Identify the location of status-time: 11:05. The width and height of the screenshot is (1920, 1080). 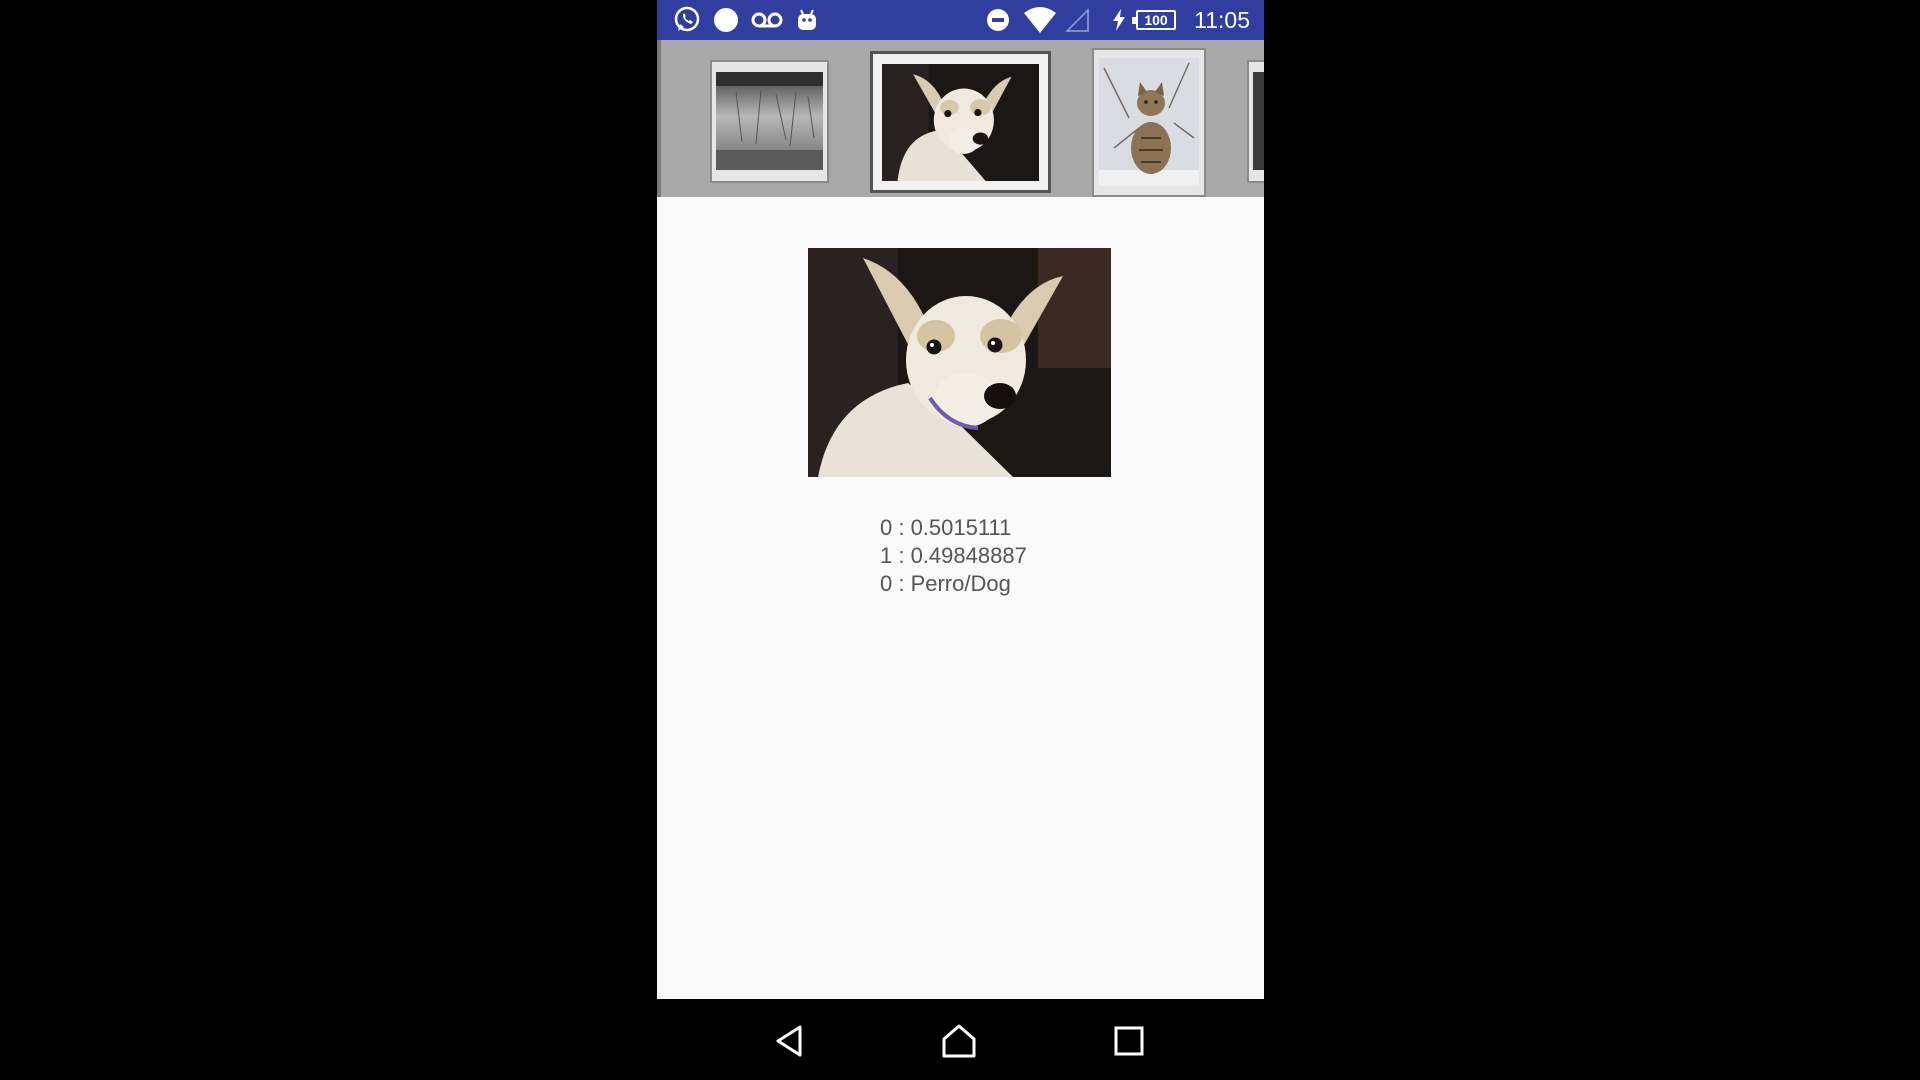
(1222, 20).